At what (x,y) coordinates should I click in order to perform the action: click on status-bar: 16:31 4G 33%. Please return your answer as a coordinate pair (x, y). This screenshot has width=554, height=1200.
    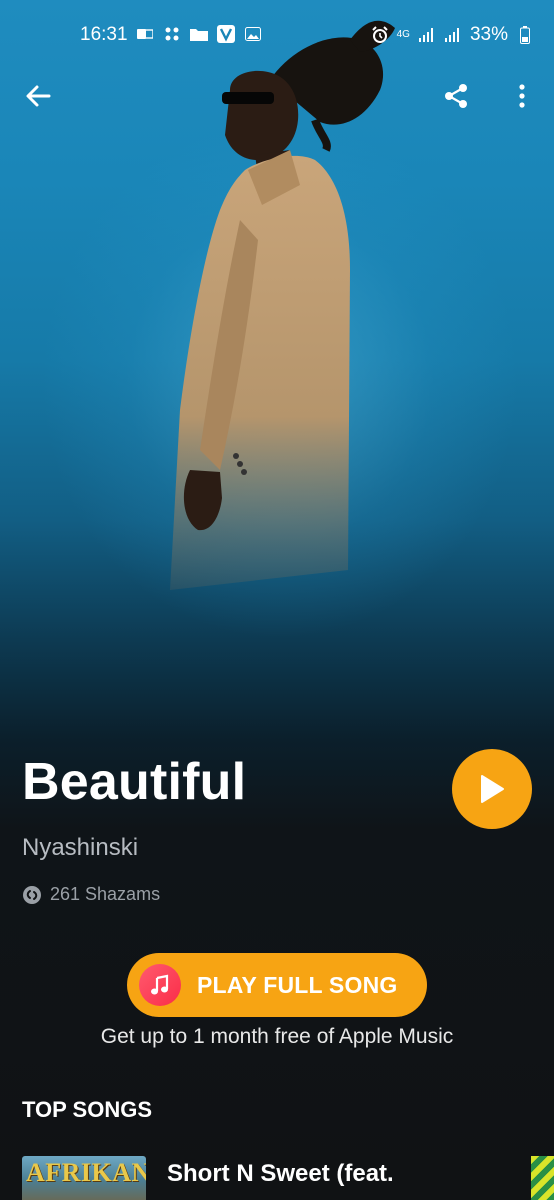
    Looking at the image, I should click on (277, 36).